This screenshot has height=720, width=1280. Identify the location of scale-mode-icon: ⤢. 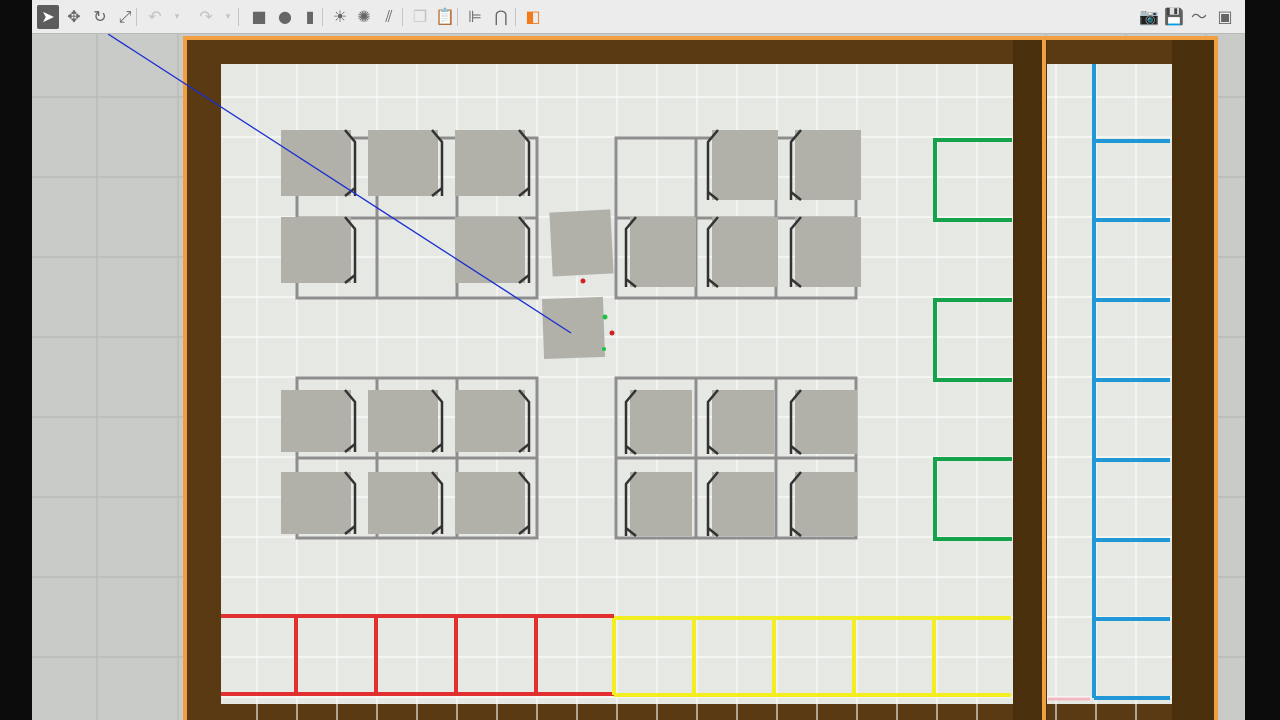
(125, 17).